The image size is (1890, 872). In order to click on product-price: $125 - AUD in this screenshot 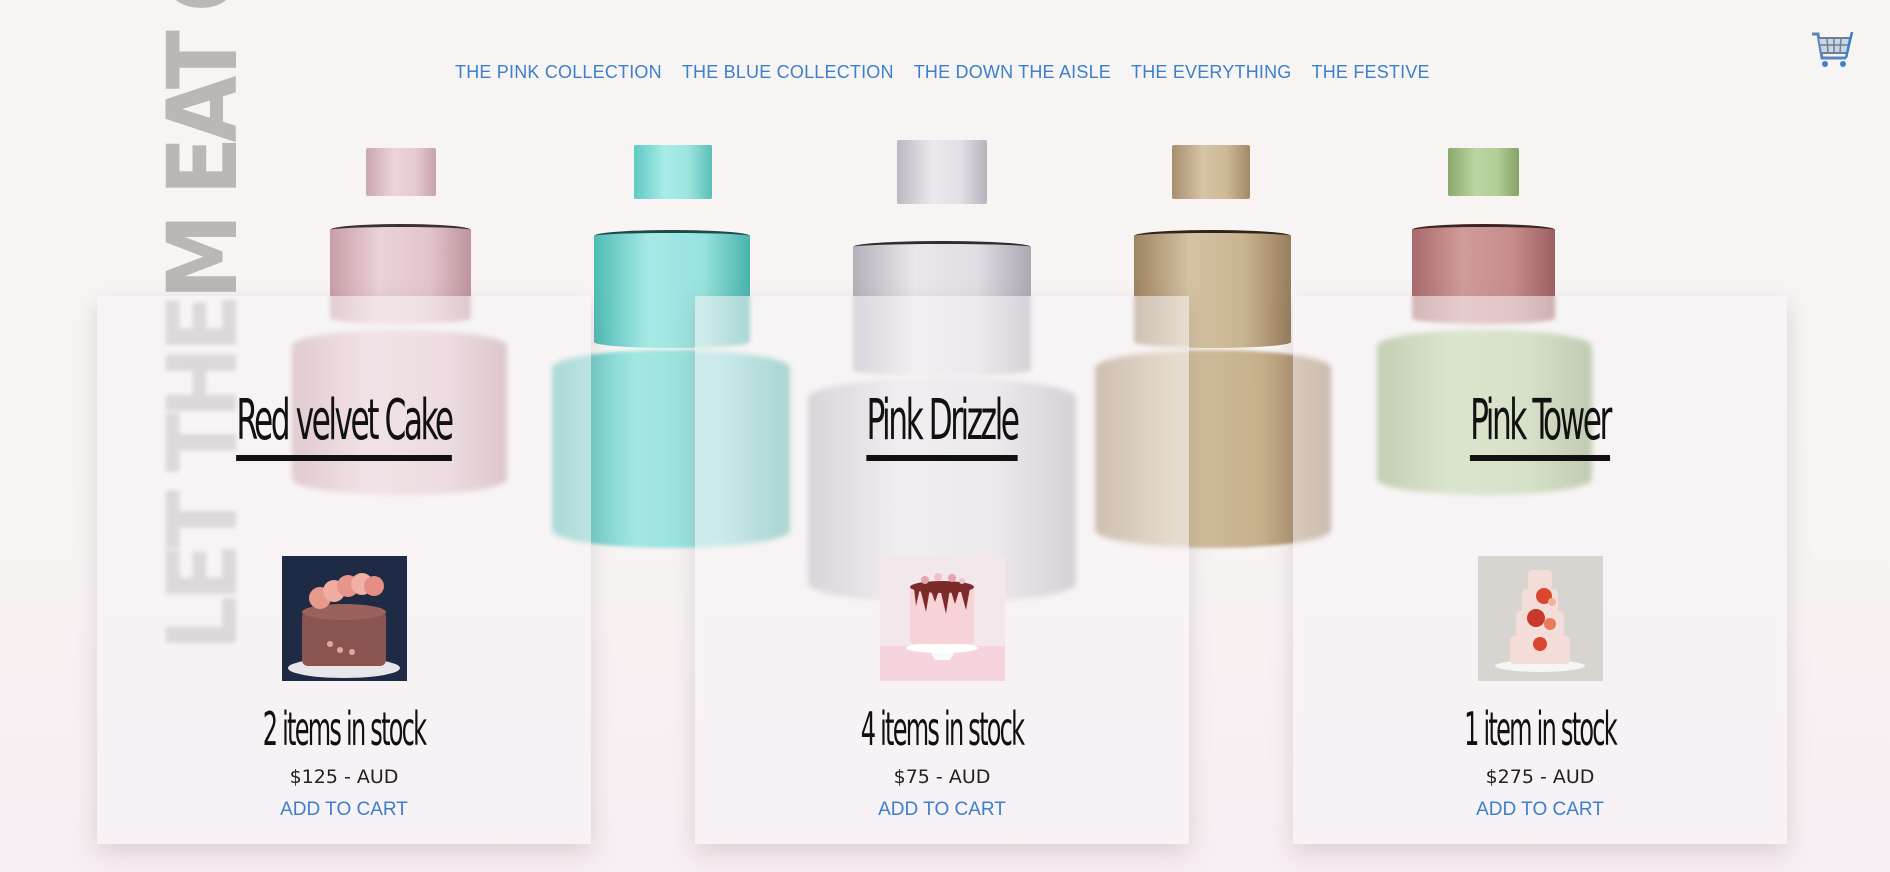, I will do `click(344, 777)`.